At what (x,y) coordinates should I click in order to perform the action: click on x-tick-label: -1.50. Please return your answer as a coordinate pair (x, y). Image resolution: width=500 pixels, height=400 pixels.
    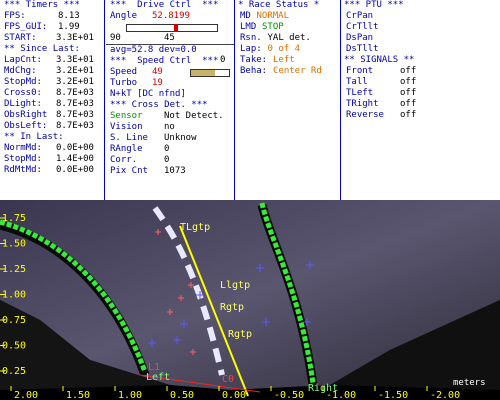
    Looking at the image, I should click on (393, 395).